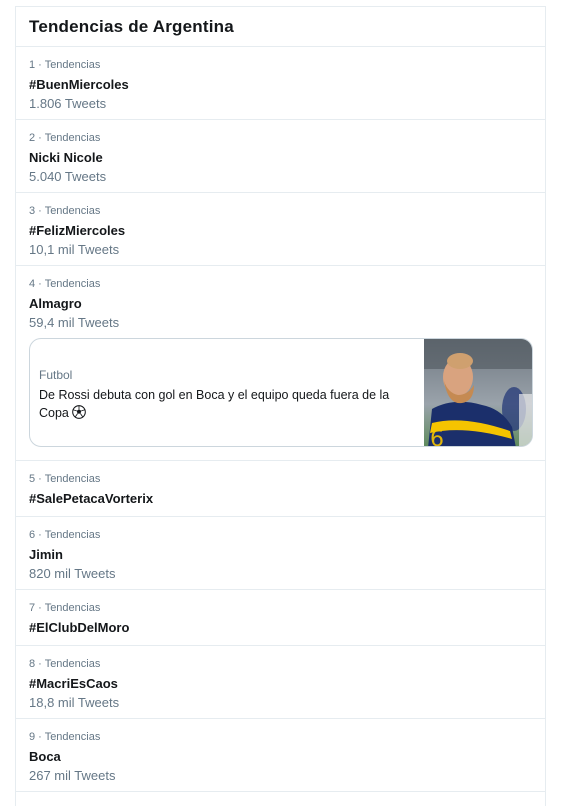  What do you see at coordinates (77, 230) in the screenshot?
I see `trend-name: #FelizMiercoles` at bounding box center [77, 230].